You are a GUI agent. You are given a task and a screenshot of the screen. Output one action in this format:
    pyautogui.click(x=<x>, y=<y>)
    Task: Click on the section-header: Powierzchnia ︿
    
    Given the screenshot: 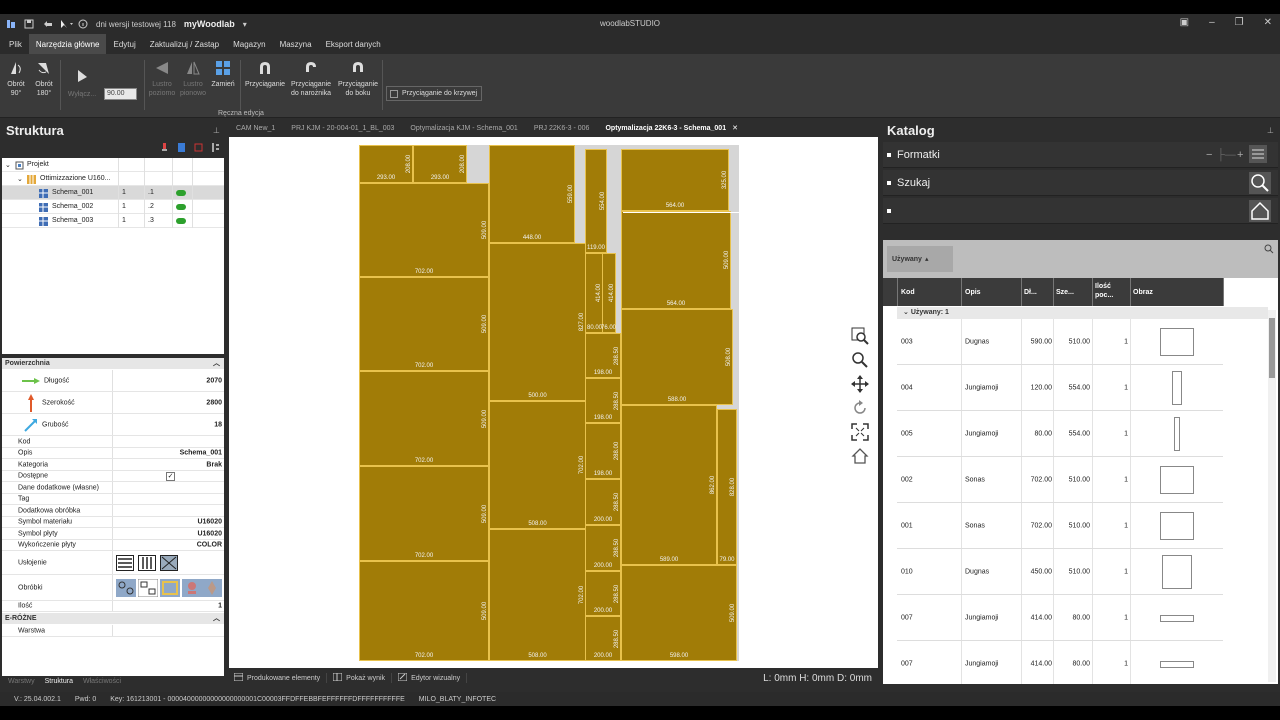 What is the action you would take?
    pyautogui.click(x=113, y=363)
    